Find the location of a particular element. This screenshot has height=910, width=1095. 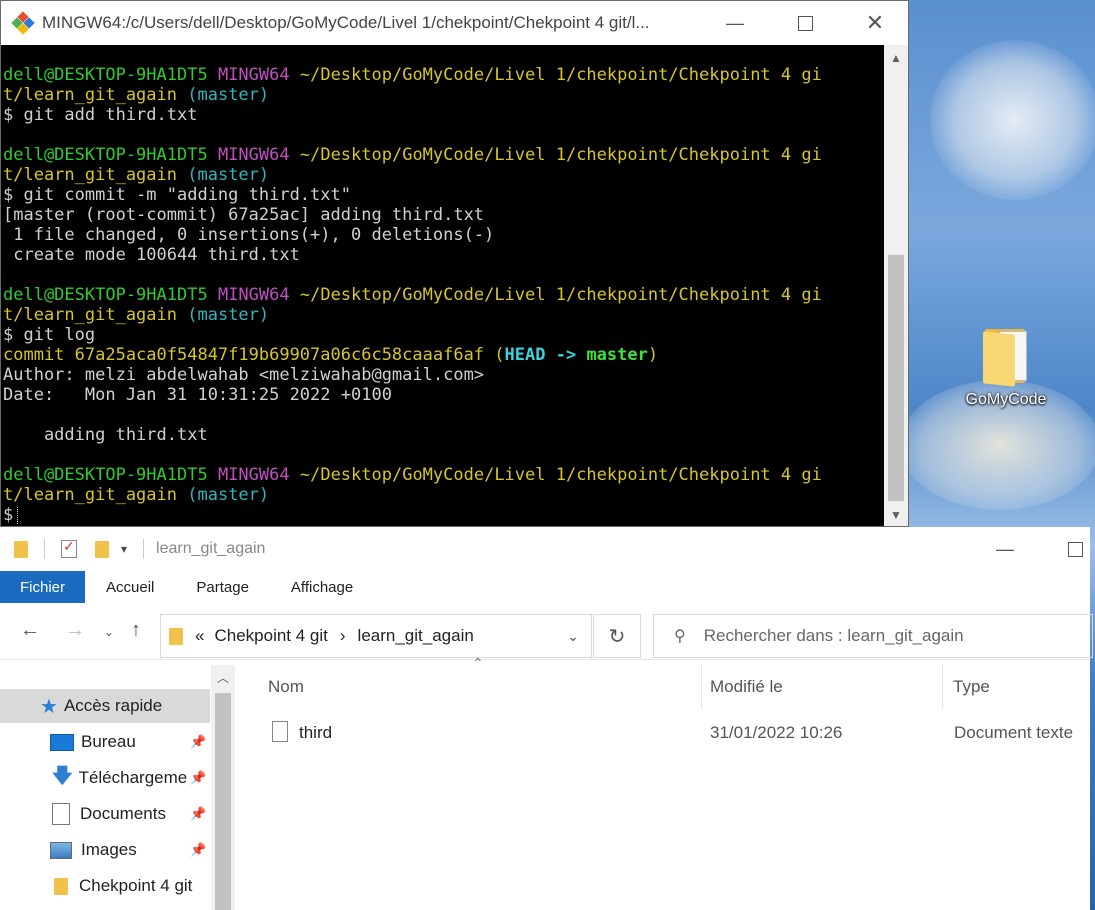

search-icon: ⚲ is located at coordinates (680, 636).